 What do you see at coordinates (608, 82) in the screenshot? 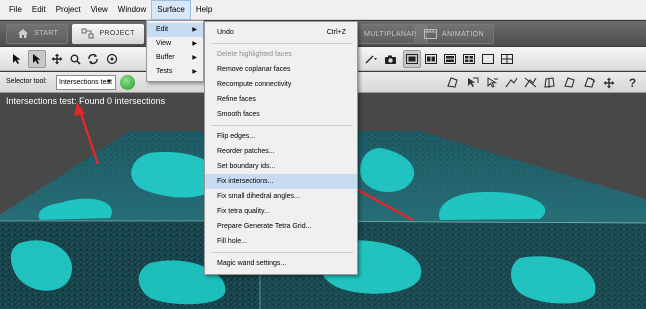
I see `move-selection-icon` at bounding box center [608, 82].